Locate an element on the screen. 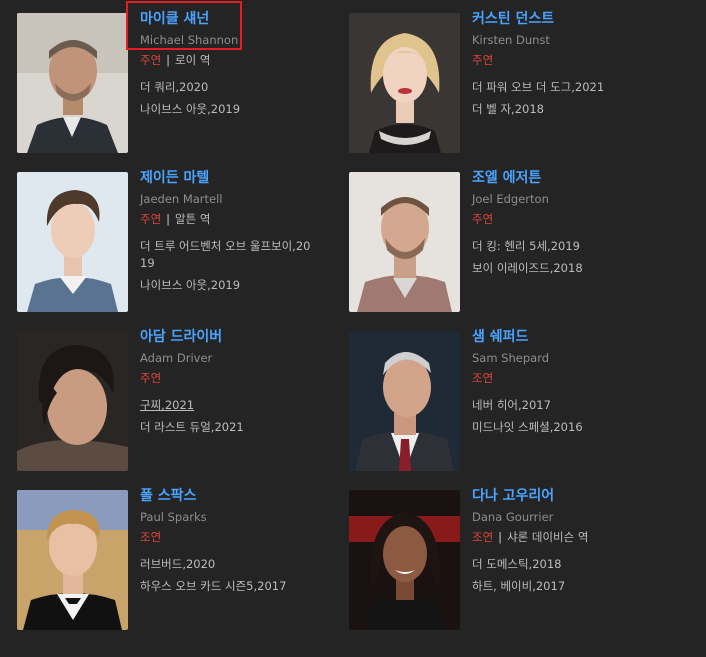 This screenshot has width=706, height=657. film-link: 더 도메스틱,2018 is located at coordinates (567, 564).